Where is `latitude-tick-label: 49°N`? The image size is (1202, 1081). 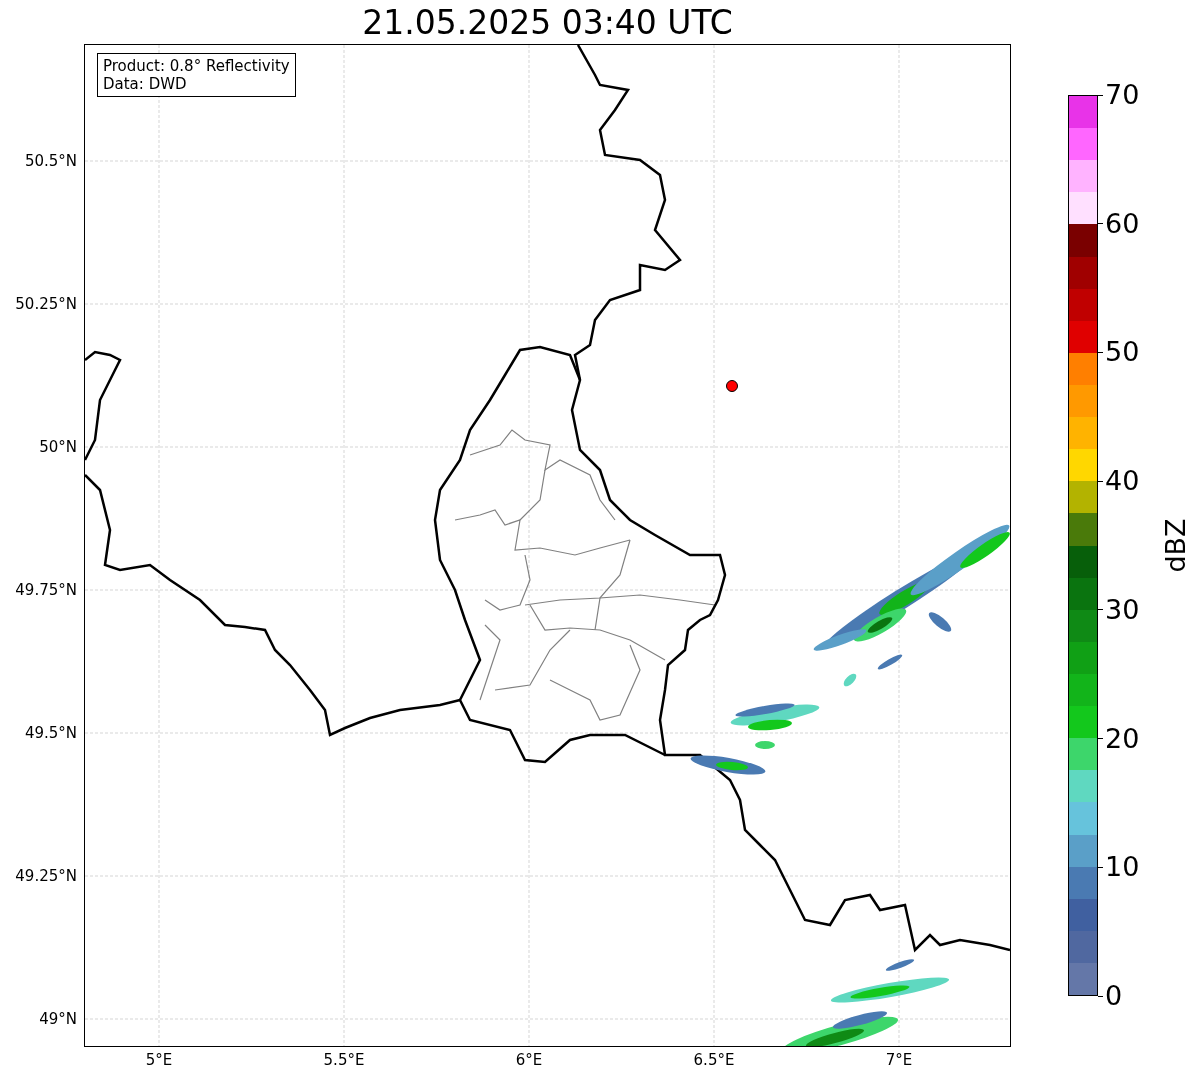
latitude-tick-label: 49°N is located at coordinates (58, 1019).